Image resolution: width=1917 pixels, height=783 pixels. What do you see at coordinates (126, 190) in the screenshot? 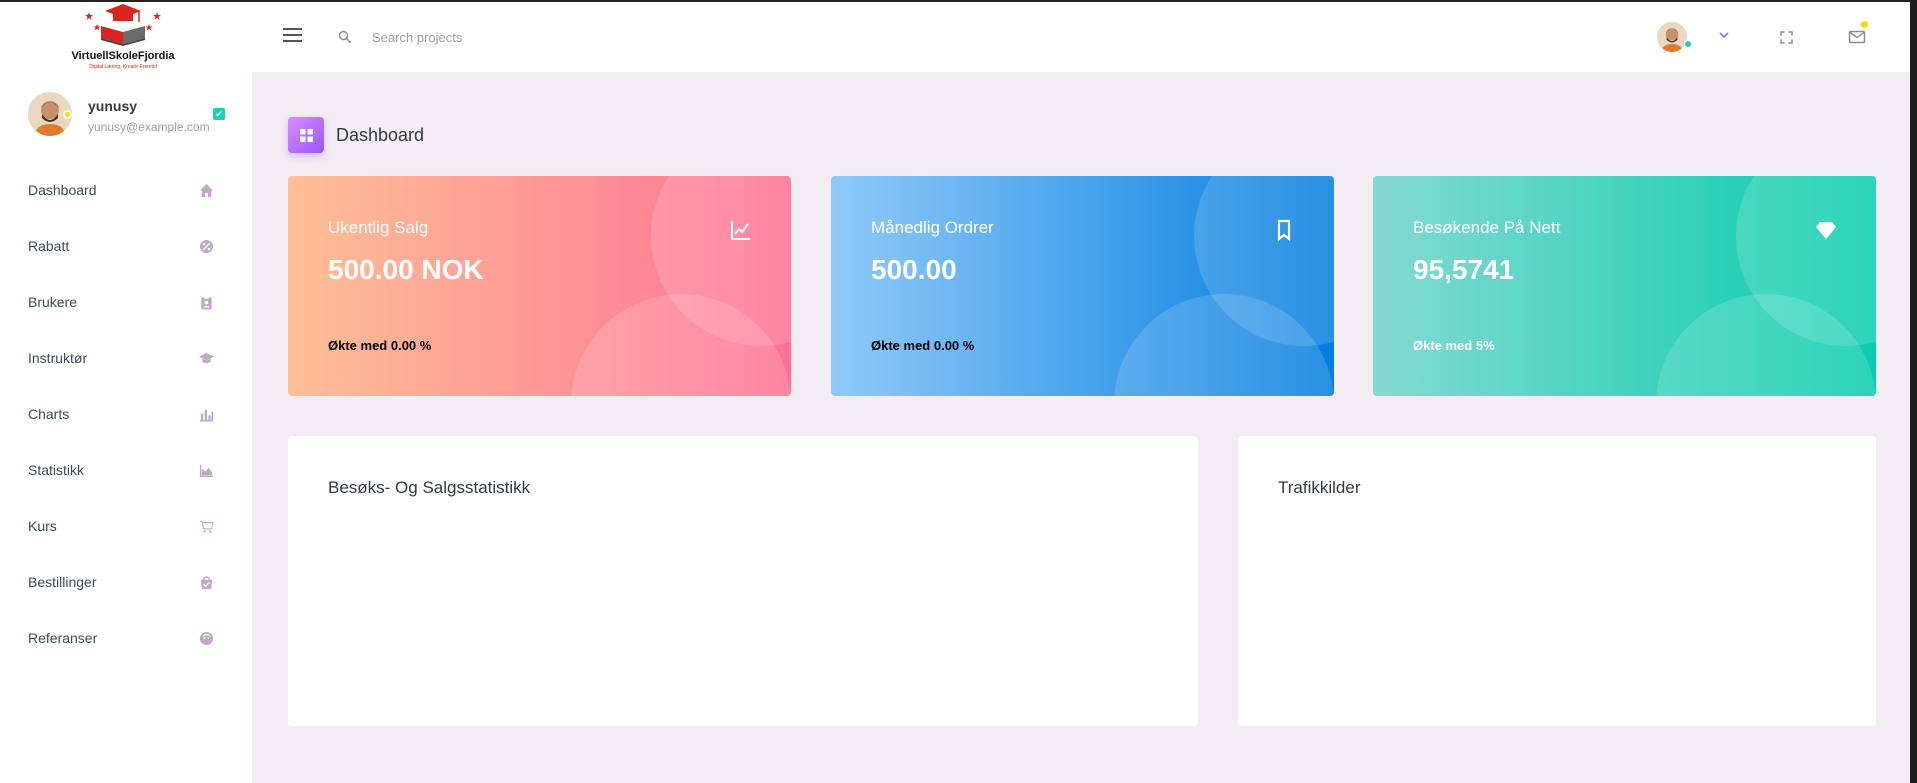
I see `sidebar-item-dashboard: Dashboard` at bounding box center [126, 190].